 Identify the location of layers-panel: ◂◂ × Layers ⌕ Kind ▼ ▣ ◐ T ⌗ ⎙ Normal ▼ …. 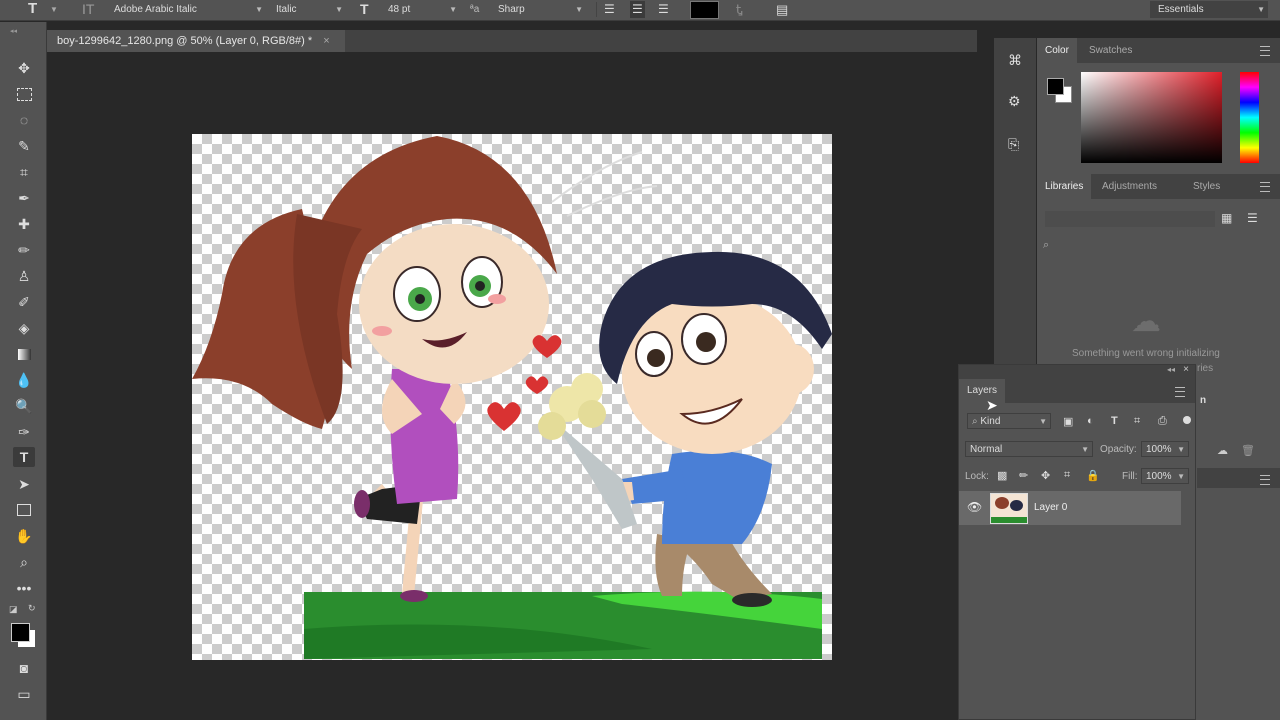
(1077, 542).